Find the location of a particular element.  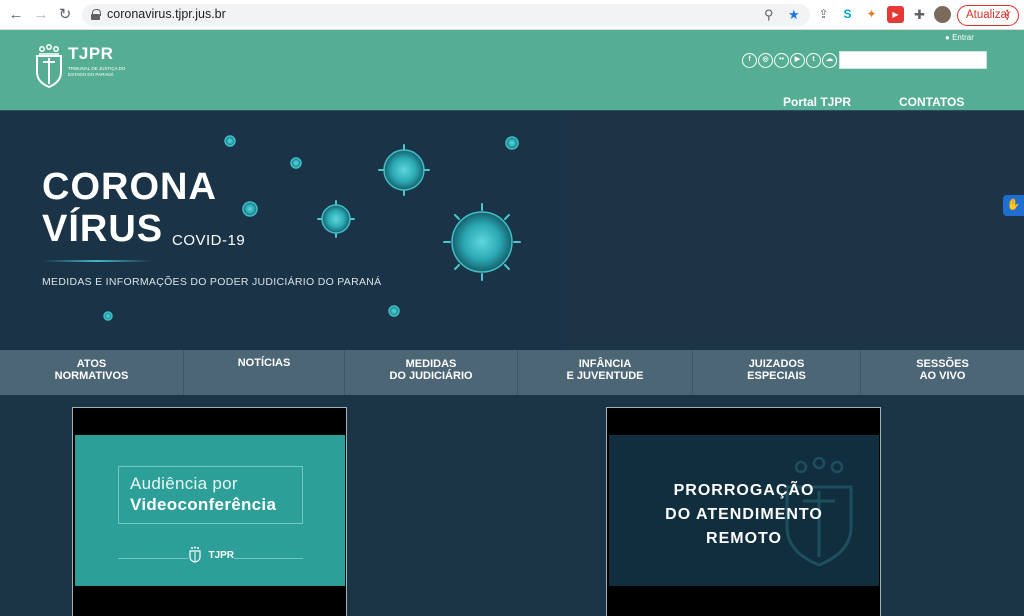

nav-contatos: CONTATOS is located at coordinates (931, 102).